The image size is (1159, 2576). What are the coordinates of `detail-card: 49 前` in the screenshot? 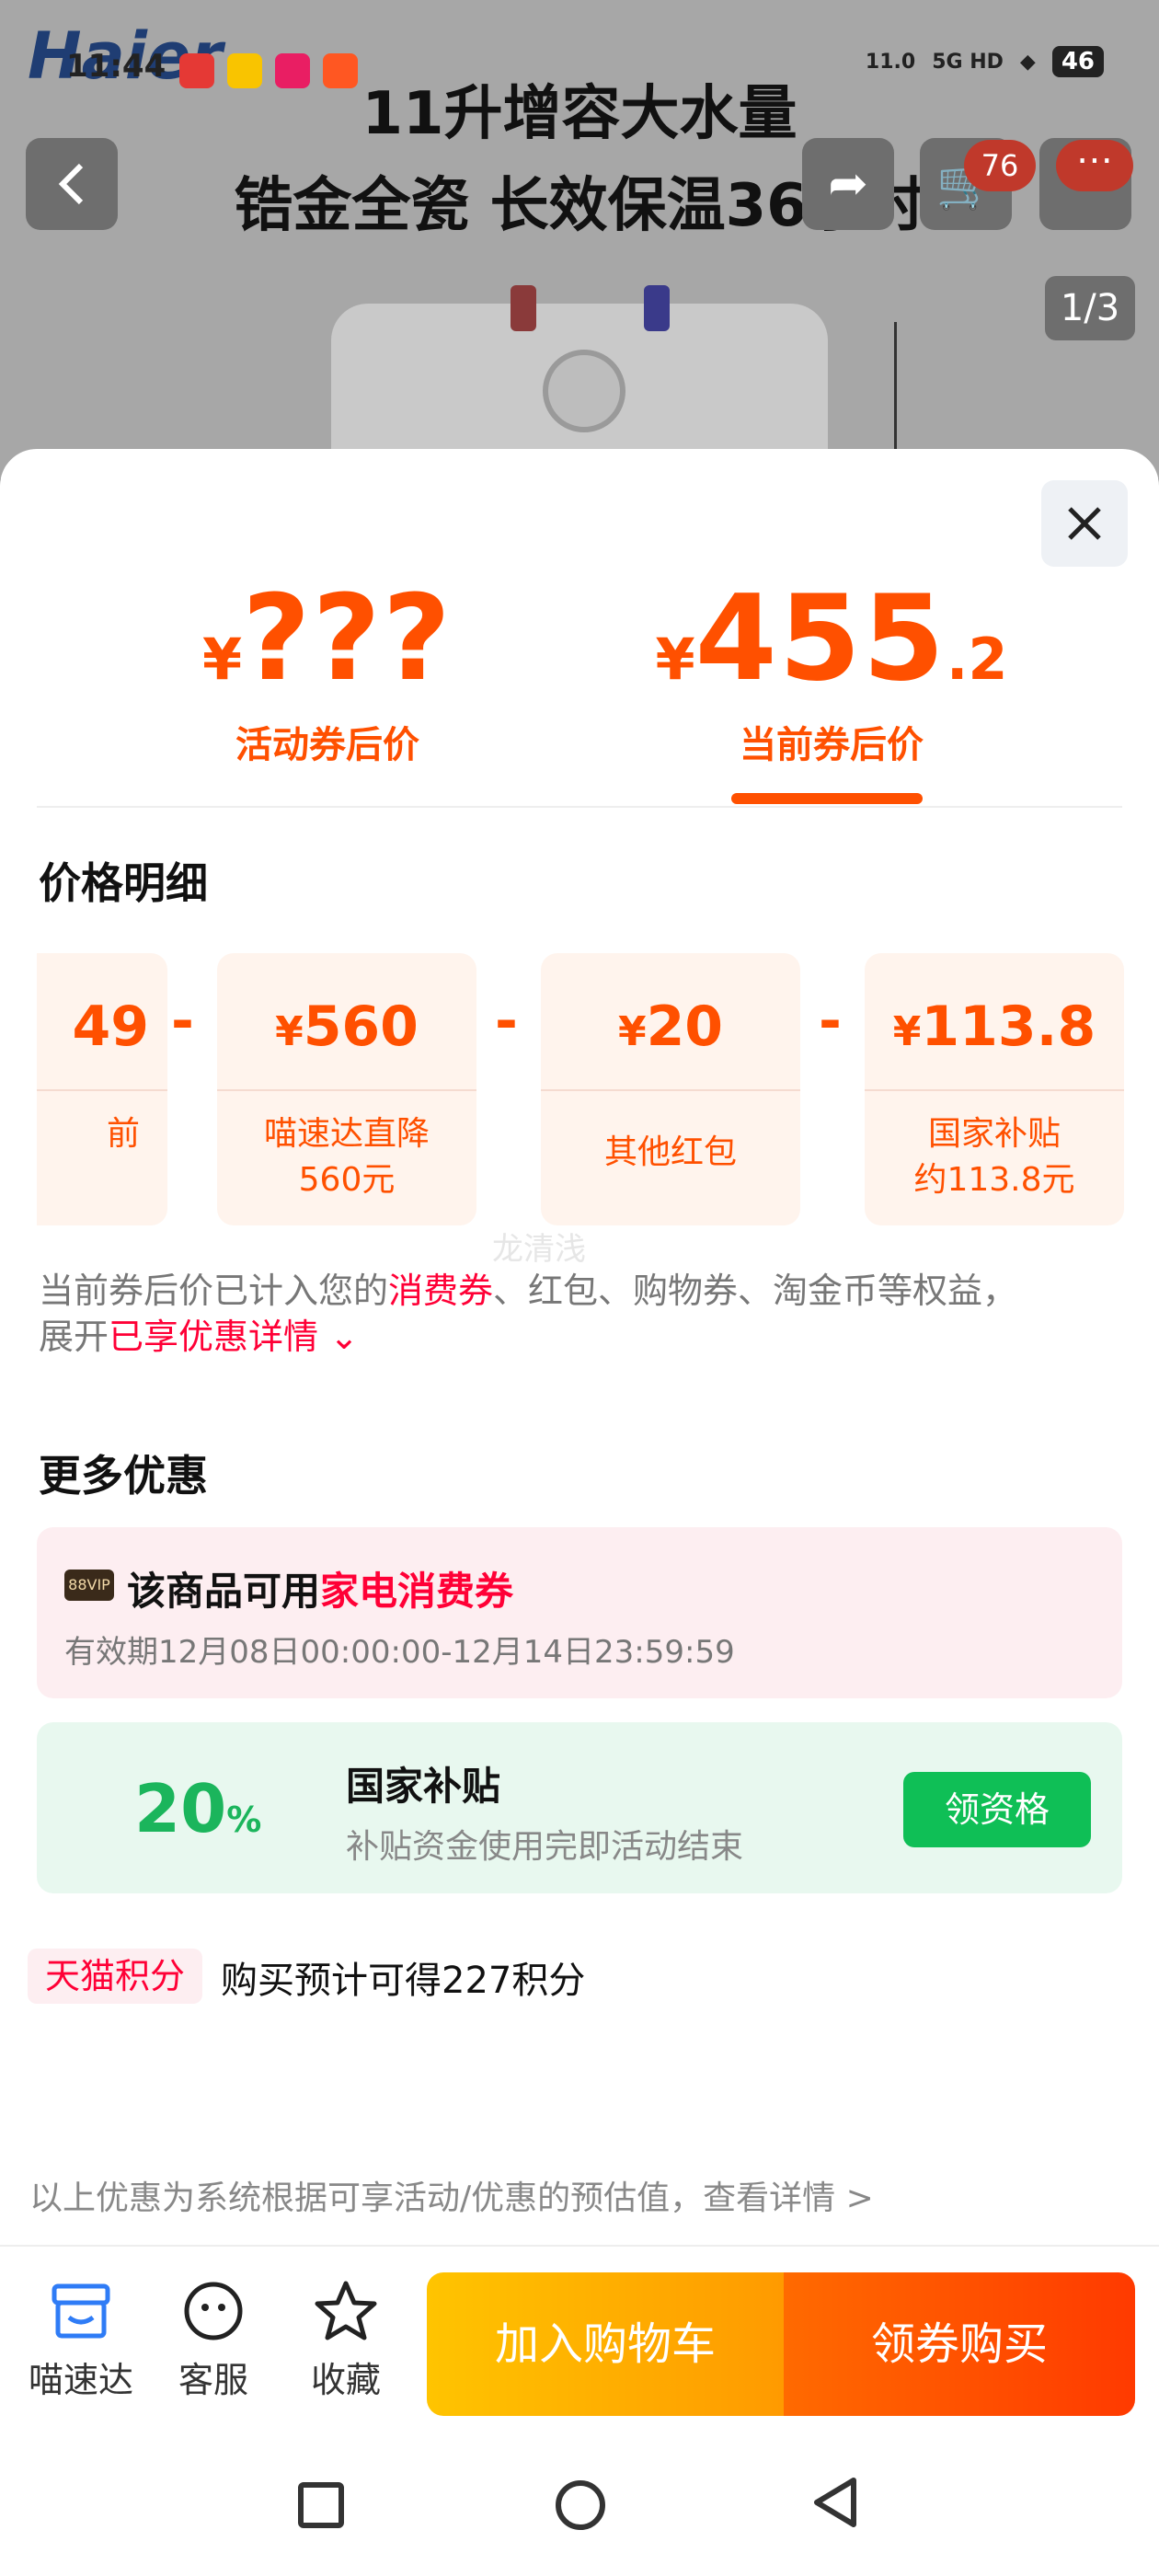 It's located at (102, 1089).